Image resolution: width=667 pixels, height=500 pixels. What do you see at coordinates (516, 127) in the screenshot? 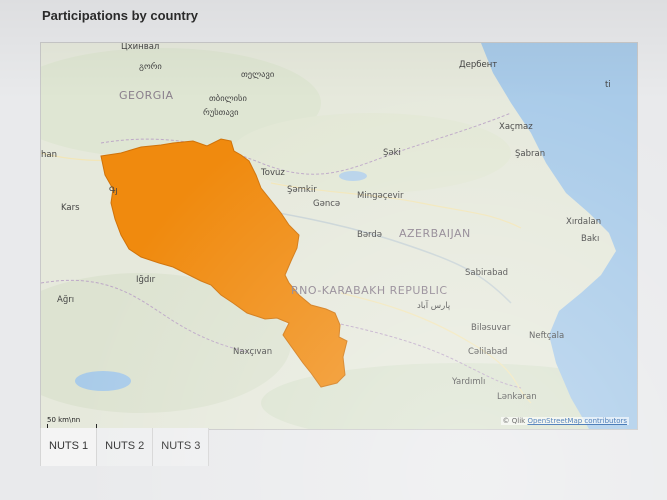
I see `map-label-xacmaz: Xaçmaz` at bounding box center [516, 127].